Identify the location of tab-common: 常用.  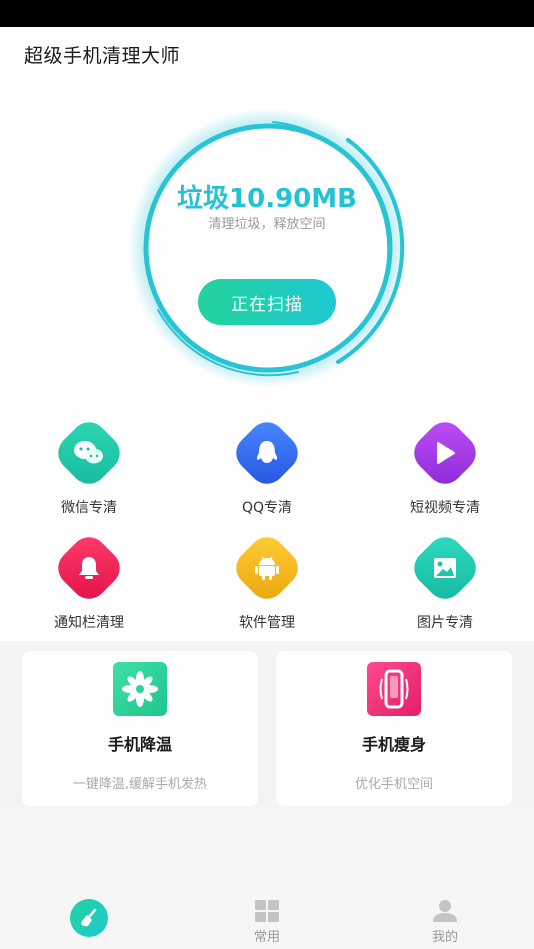
(267, 917).